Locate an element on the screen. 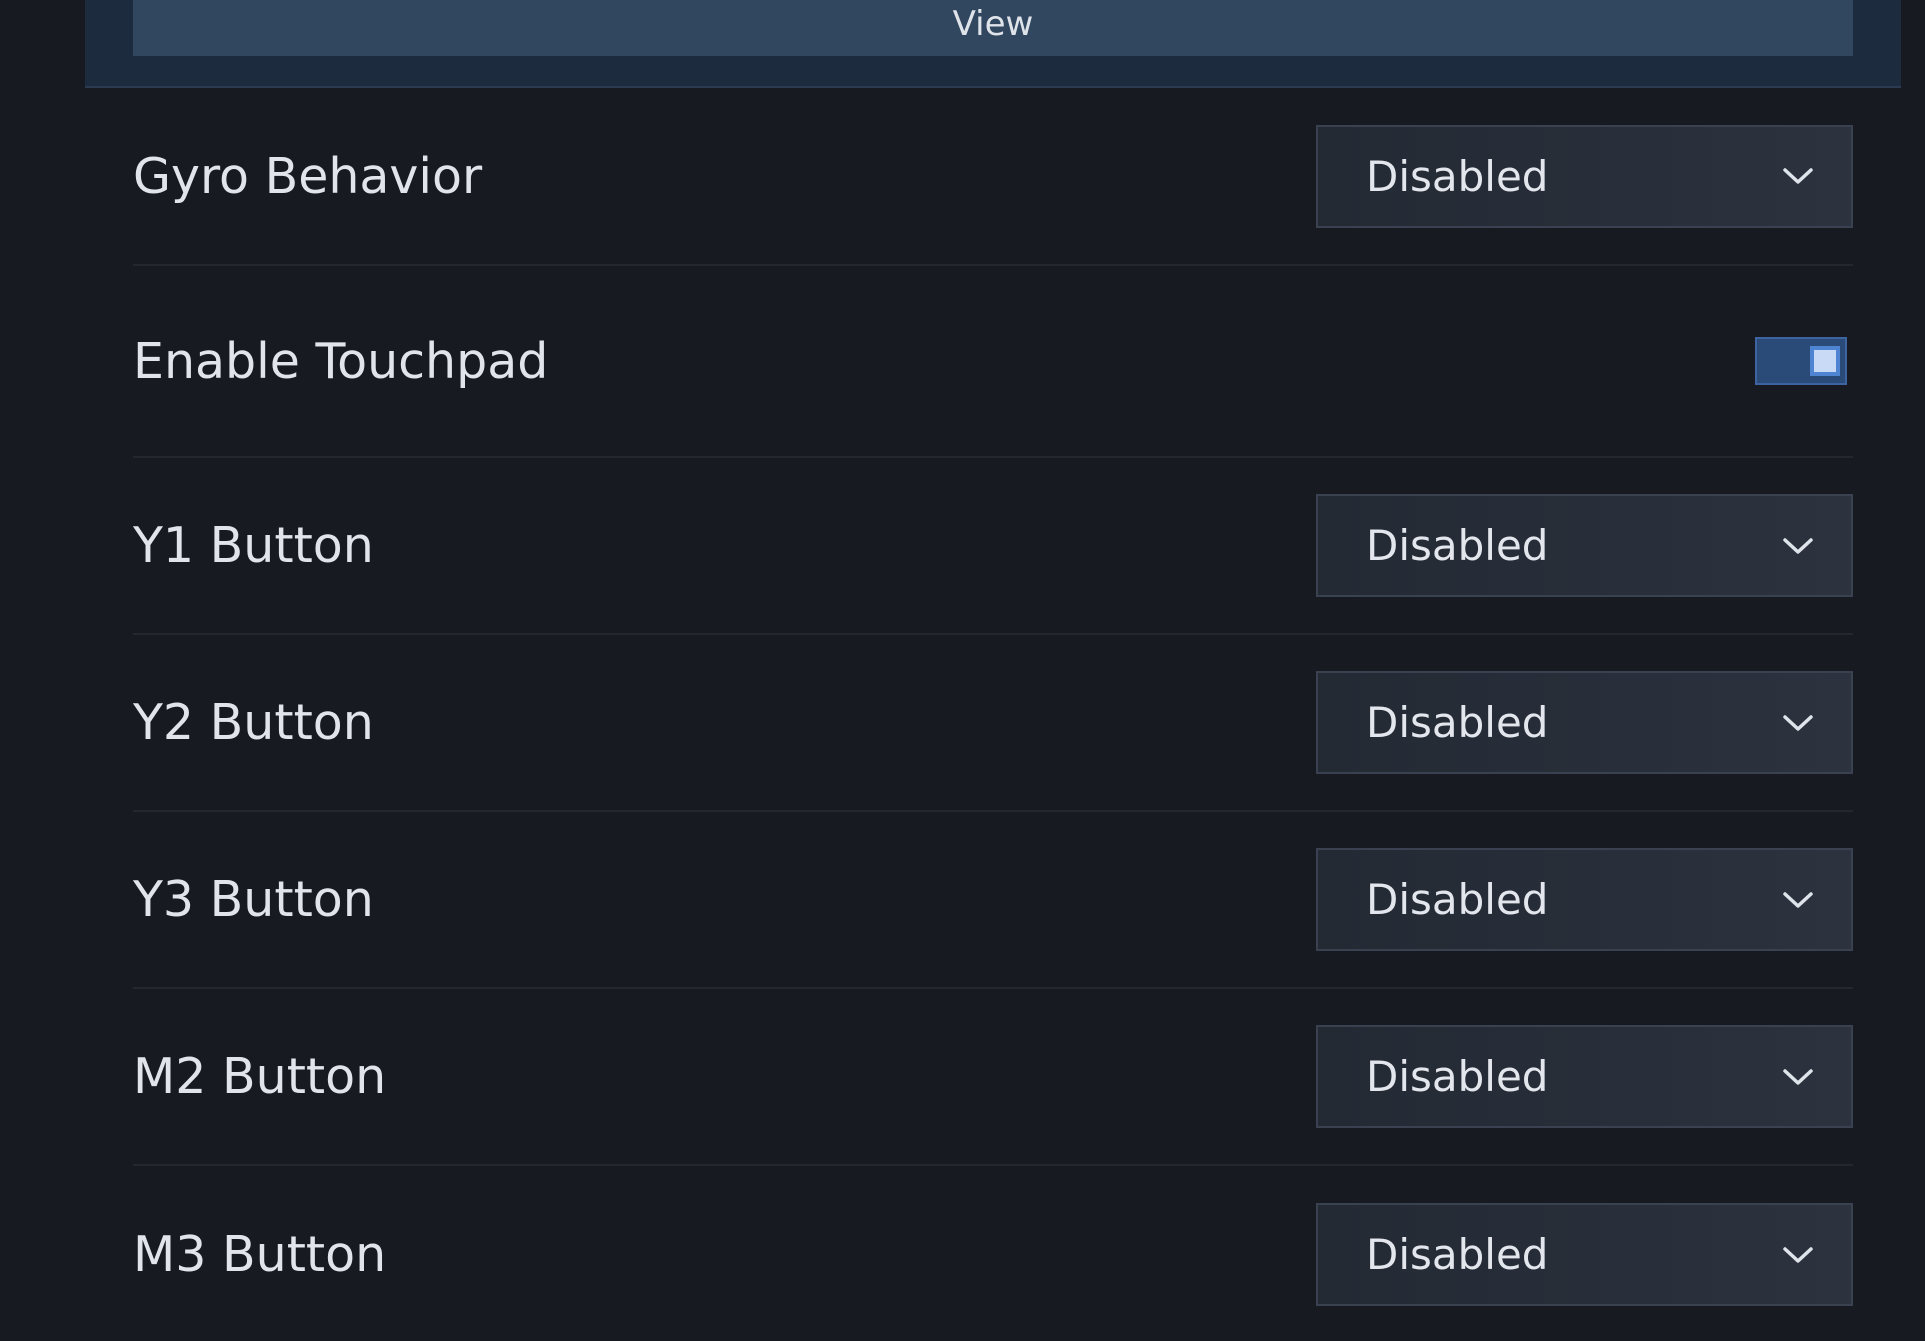 The width and height of the screenshot is (1925, 1341). gyro-behavior-dropdown: Disabled is located at coordinates (1584, 176).